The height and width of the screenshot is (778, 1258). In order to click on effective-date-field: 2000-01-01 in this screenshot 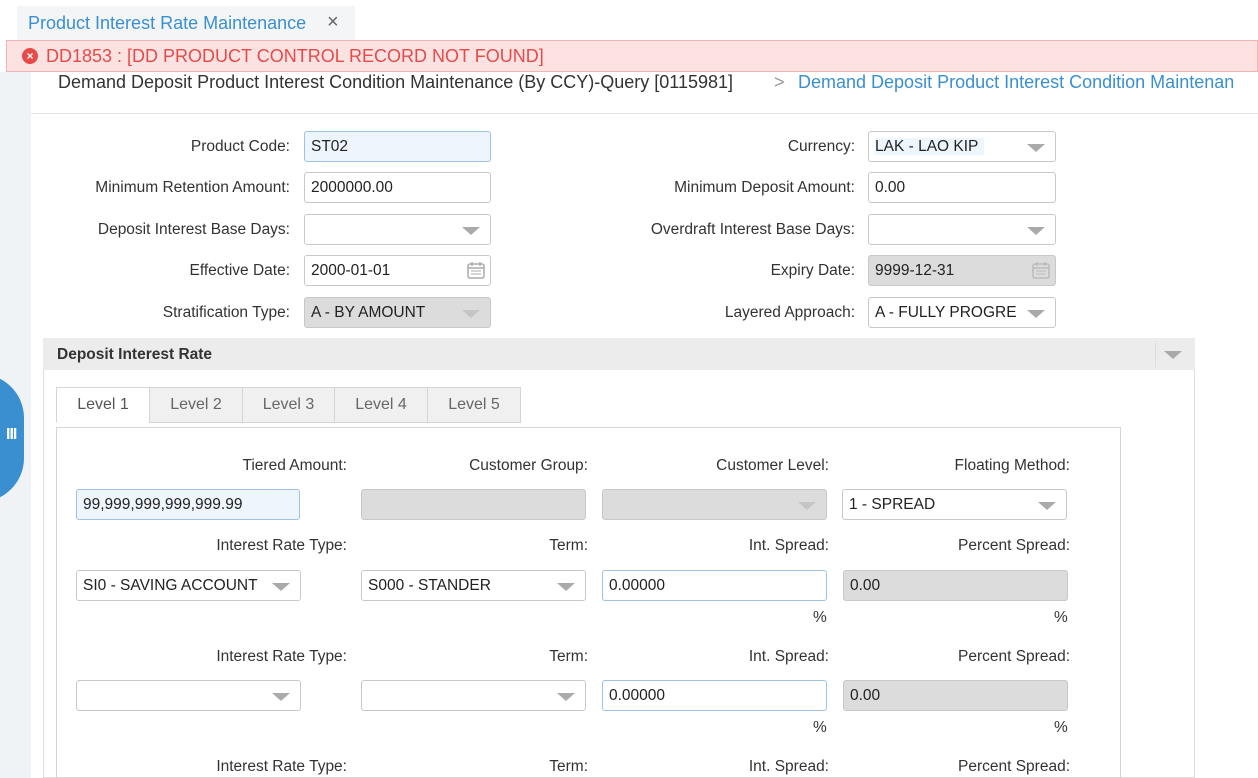, I will do `click(397, 270)`.